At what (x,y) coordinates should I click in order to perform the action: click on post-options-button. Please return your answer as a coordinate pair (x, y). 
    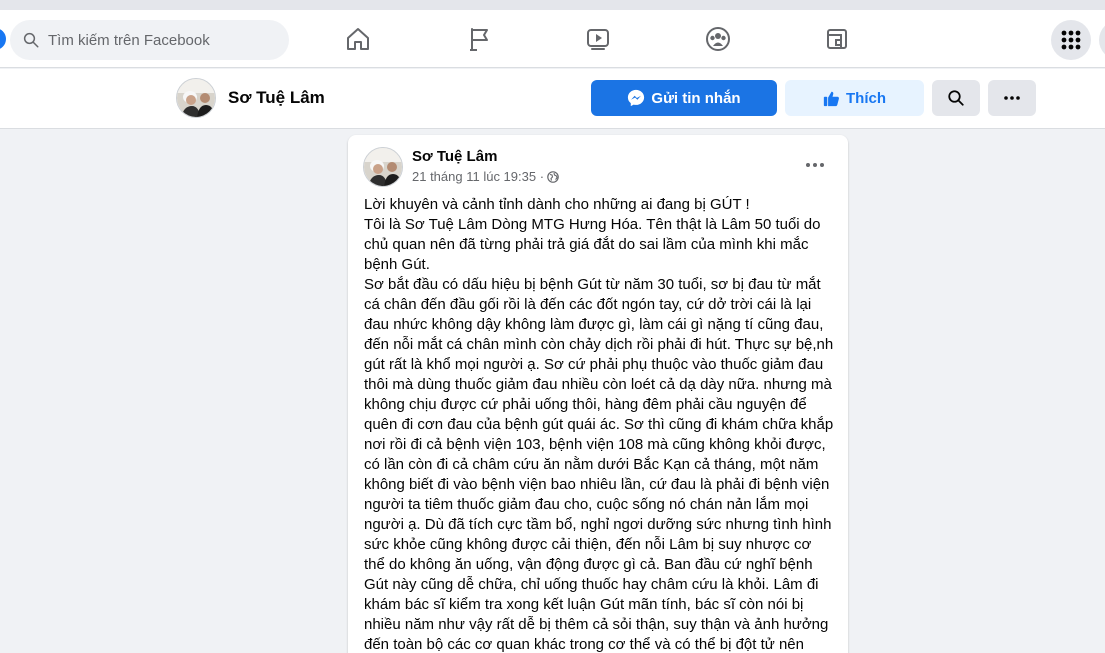
    Looking at the image, I should click on (815, 165).